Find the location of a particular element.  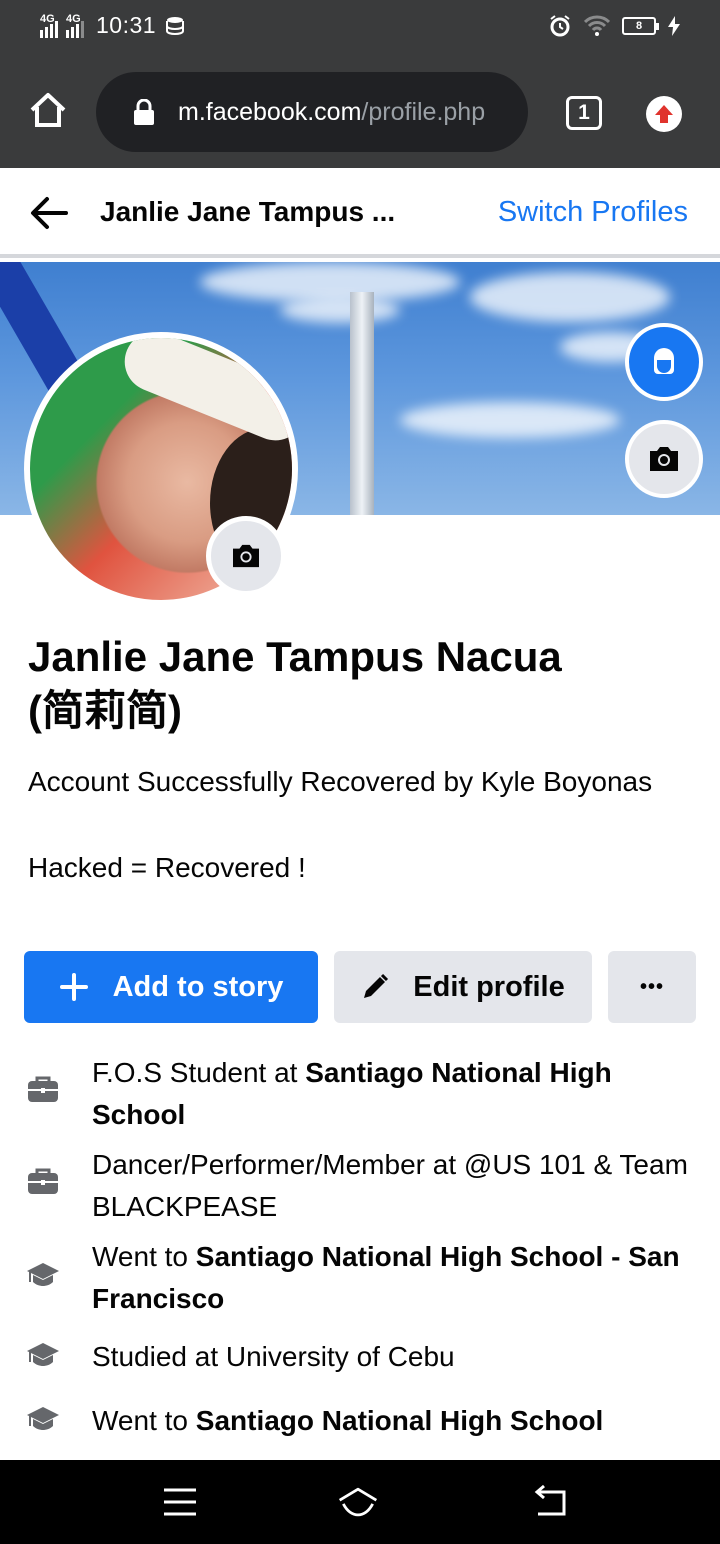

system-navigation-bar is located at coordinates (360, 1502).